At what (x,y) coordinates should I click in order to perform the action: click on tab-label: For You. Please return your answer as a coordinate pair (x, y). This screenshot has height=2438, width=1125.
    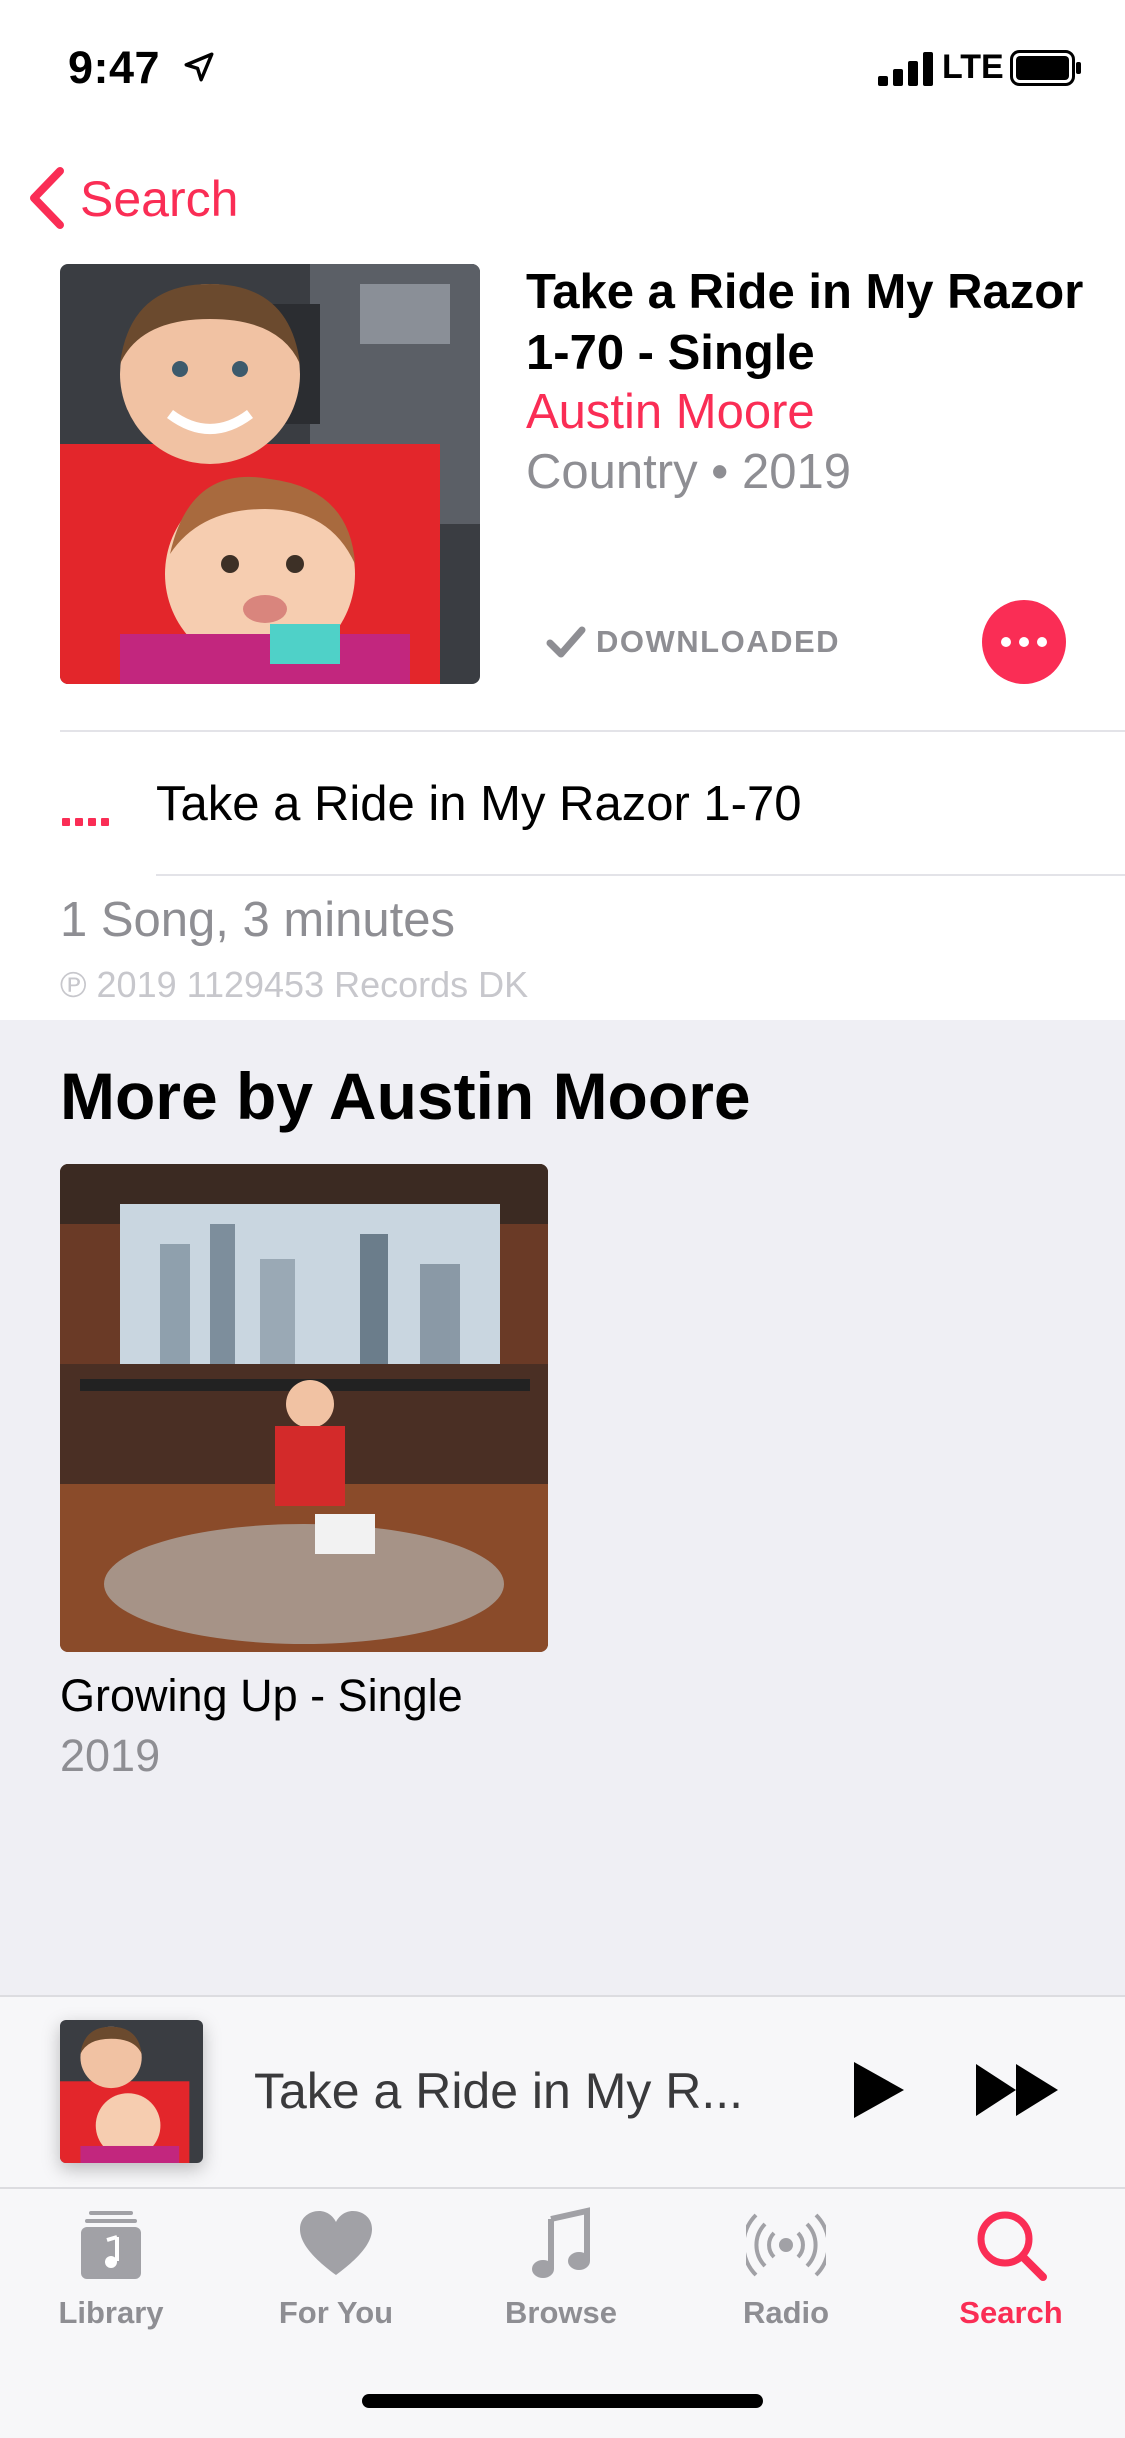
    Looking at the image, I should click on (336, 2312).